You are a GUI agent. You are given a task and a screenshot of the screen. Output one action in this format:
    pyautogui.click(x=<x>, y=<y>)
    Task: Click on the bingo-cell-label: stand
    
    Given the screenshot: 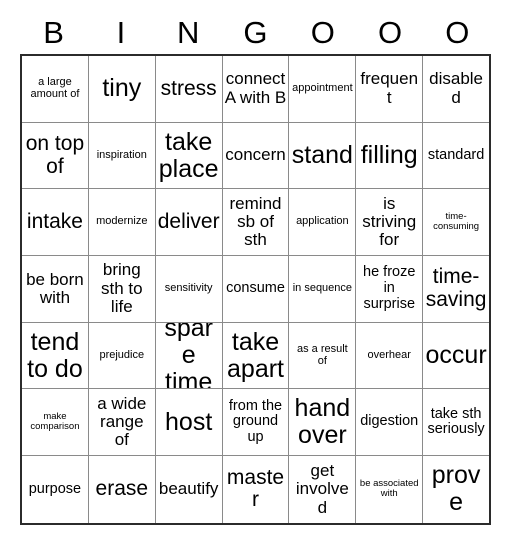 What is the action you would take?
    pyautogui.click(x=322, y=155)
    